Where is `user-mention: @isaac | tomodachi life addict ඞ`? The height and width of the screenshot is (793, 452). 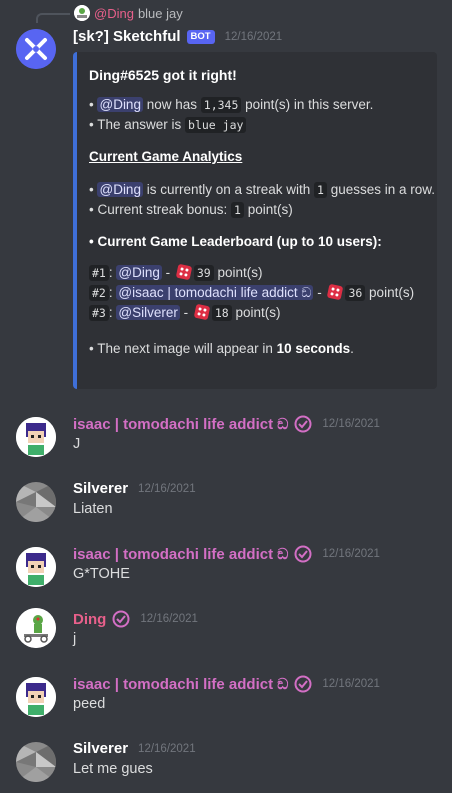
user-mention: @isaac | tomodachi life addict ඞ is located at coordinates (215, 292).